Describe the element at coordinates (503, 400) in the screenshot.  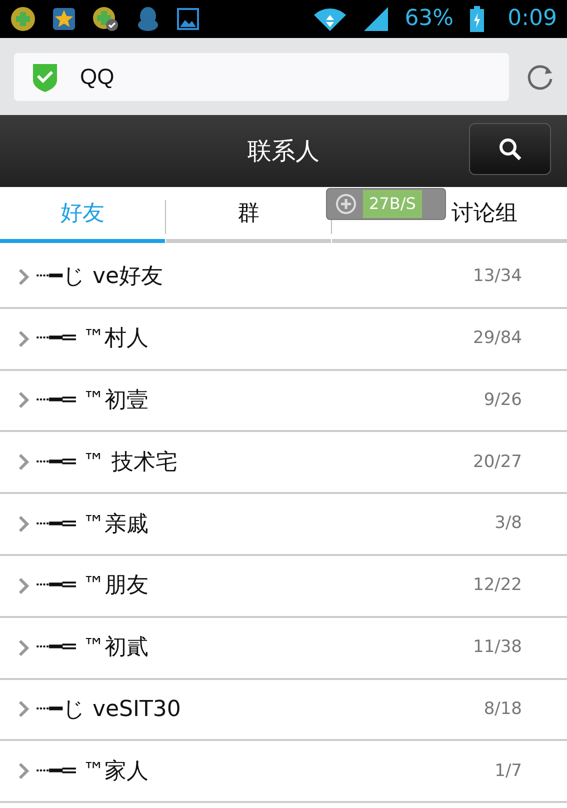
I see `online-count: 9/26` at that location.